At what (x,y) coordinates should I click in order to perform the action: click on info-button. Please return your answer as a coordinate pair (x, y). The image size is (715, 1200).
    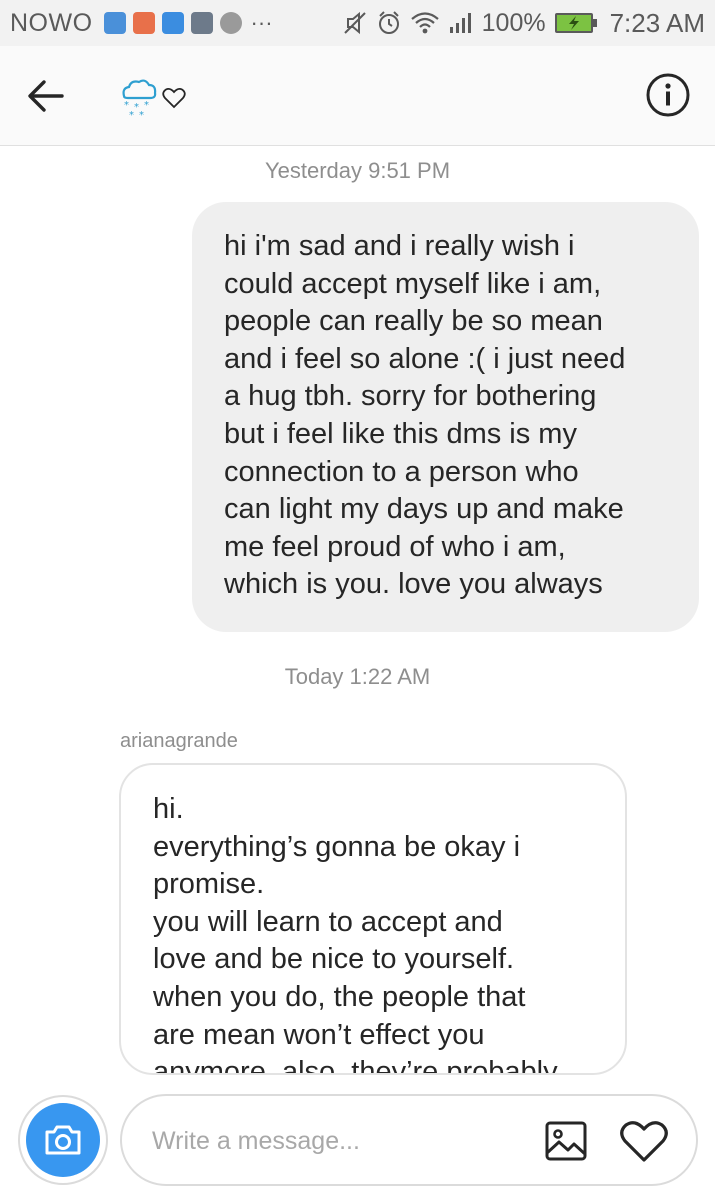
    Looking at the image, I should click on (668, 95).